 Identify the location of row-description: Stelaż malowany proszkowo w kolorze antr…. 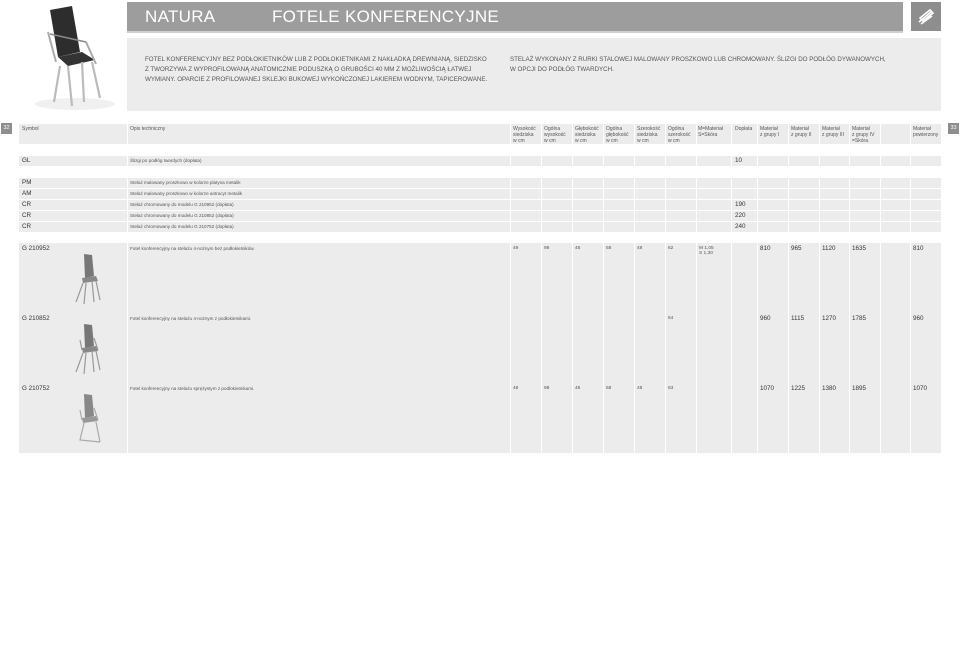
(186, 193).